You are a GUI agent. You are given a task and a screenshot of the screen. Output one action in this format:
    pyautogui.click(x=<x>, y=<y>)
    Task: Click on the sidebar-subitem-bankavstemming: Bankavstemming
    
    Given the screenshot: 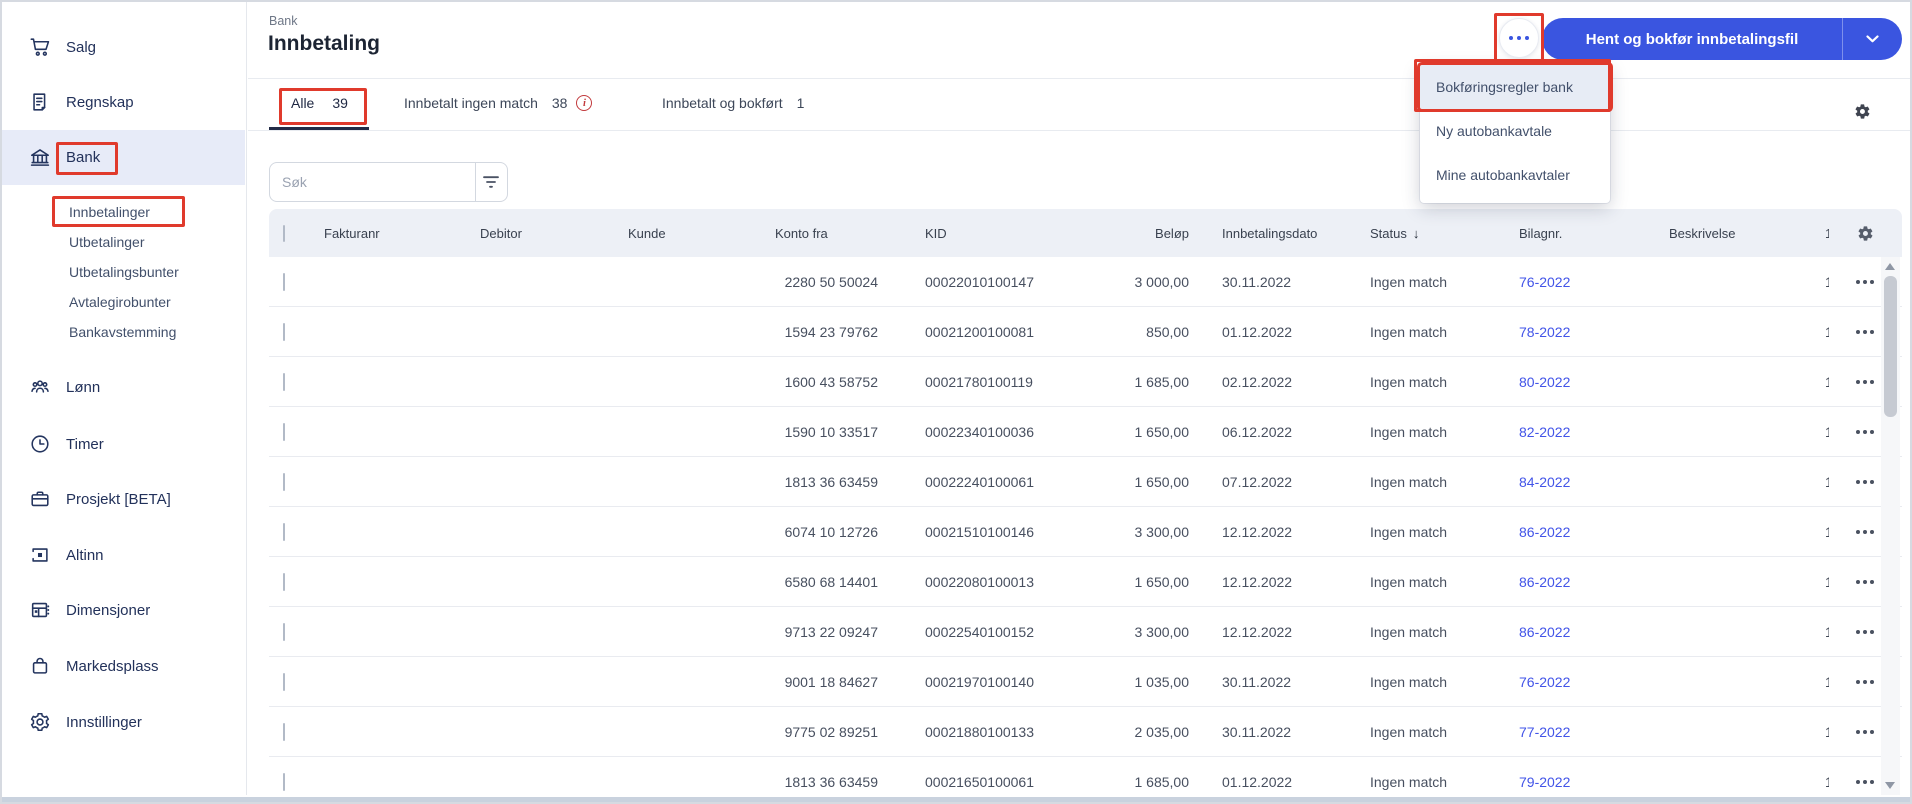 What is the action you would take?
    pyautogui.click(x=122, y=332)
    